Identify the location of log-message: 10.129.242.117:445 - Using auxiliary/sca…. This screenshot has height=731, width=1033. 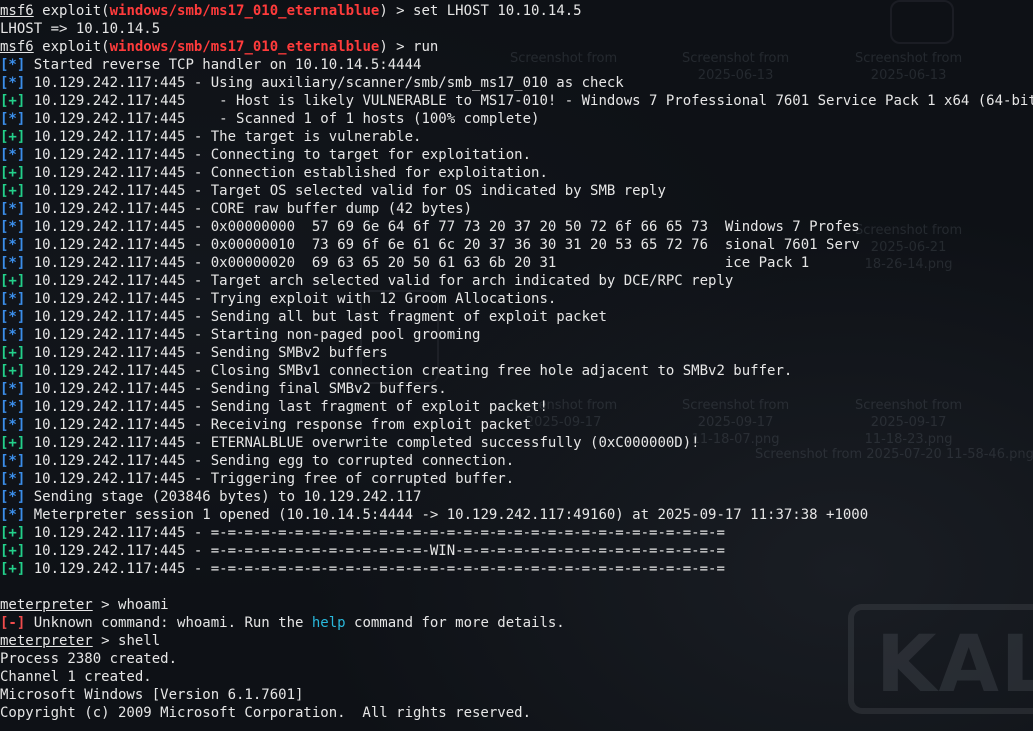
(324, 83).